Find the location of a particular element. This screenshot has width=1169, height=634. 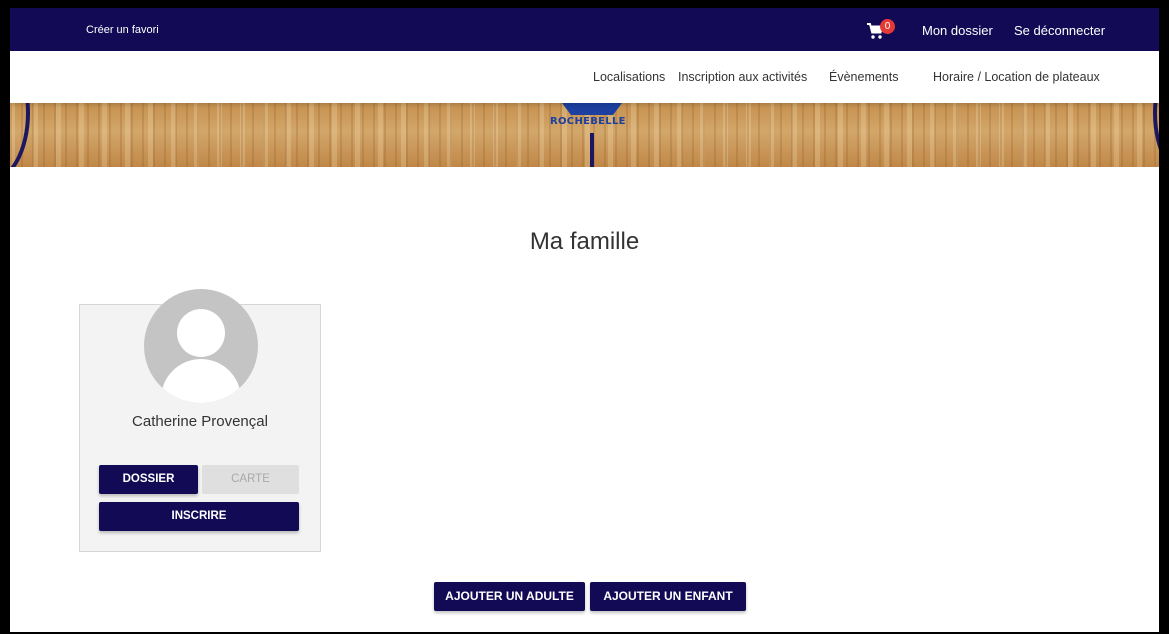

member-name: Catherine Provençal is located at coordinates (200, 421).